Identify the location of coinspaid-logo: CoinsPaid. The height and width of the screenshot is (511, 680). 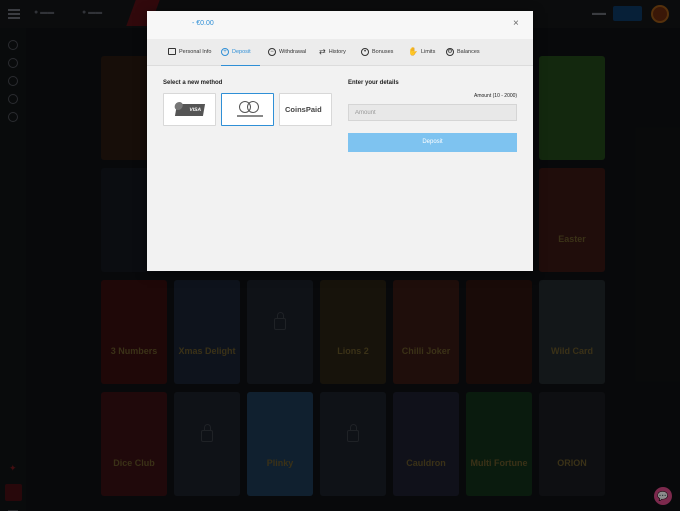
(303, 109).